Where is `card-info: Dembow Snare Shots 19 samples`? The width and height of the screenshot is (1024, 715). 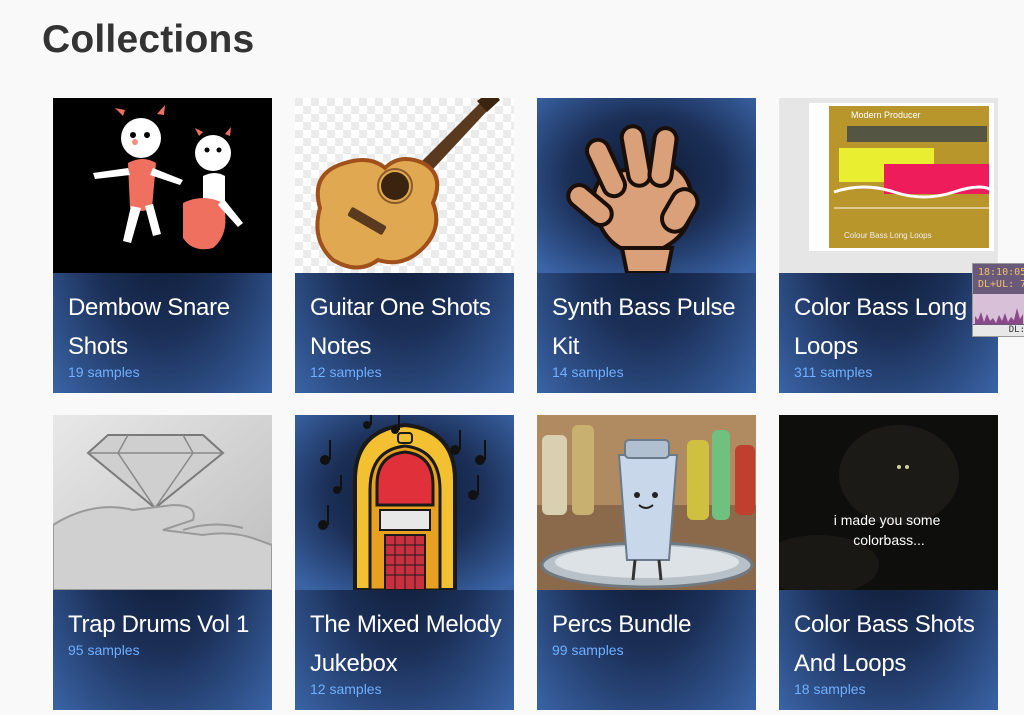
card-info: Dembow Snare Shots 19 samples is located at coordinates (167, 334).